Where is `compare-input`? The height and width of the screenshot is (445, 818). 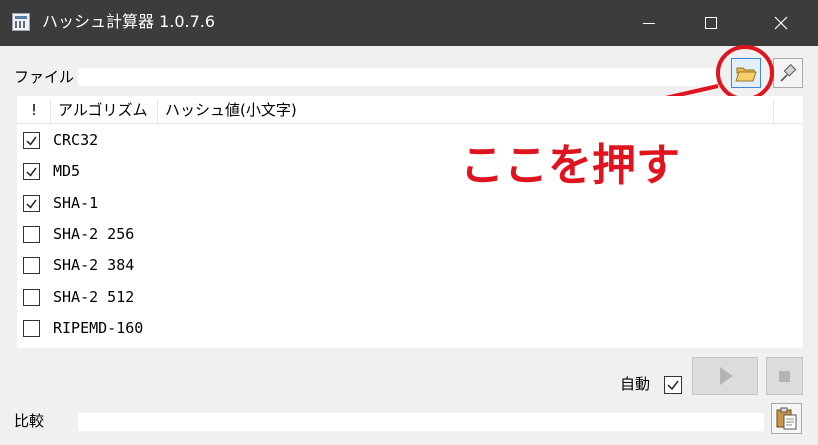
compare-input is located at coordinates (421, 422).